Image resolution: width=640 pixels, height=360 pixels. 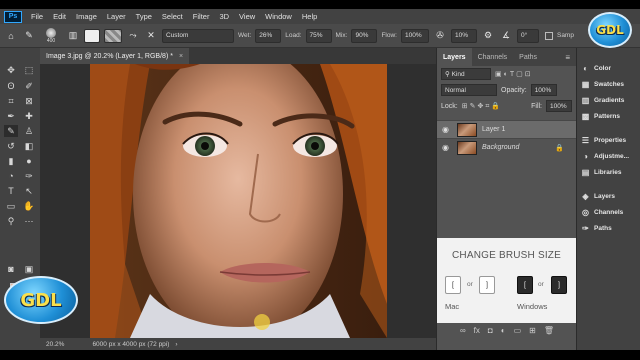 I want to click on crop-tool-icon: ⌗, so click(x=11, y=101).